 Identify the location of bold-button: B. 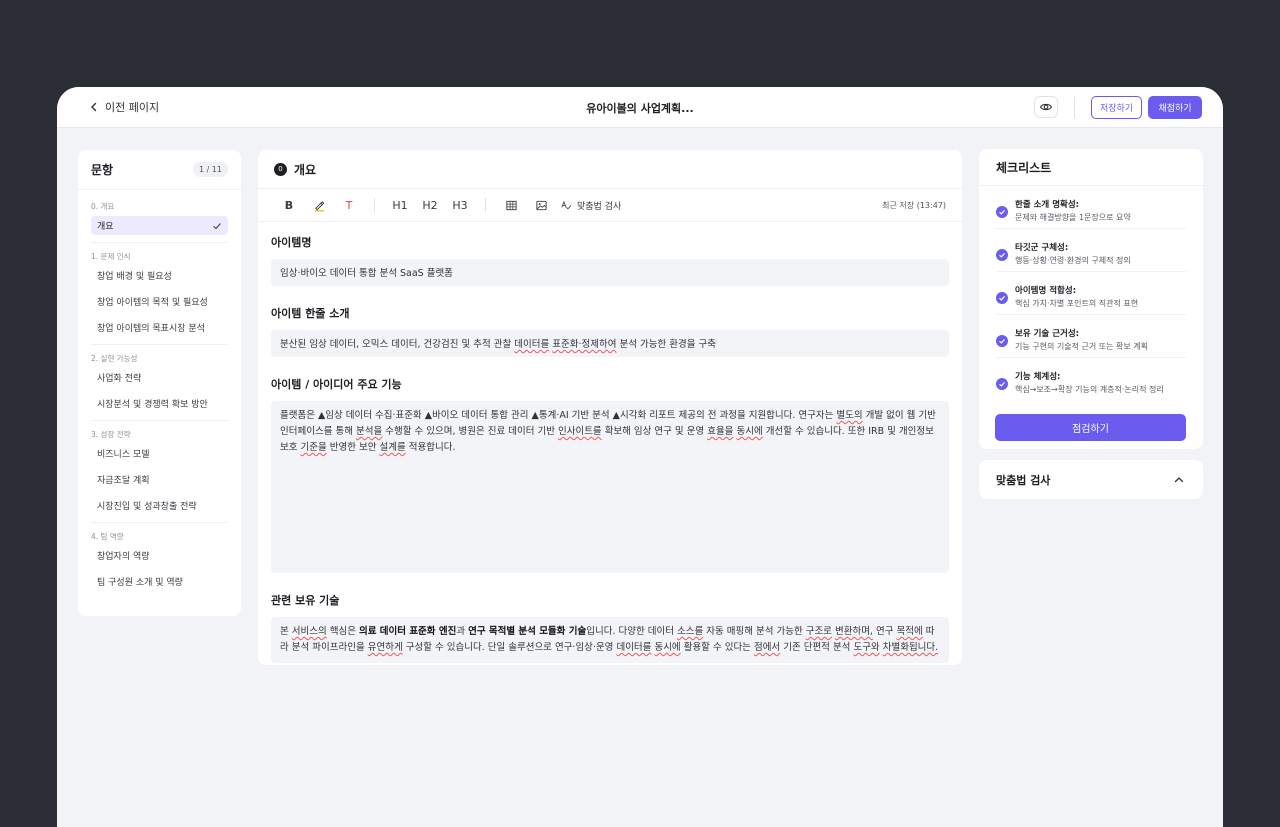
(289, 205).